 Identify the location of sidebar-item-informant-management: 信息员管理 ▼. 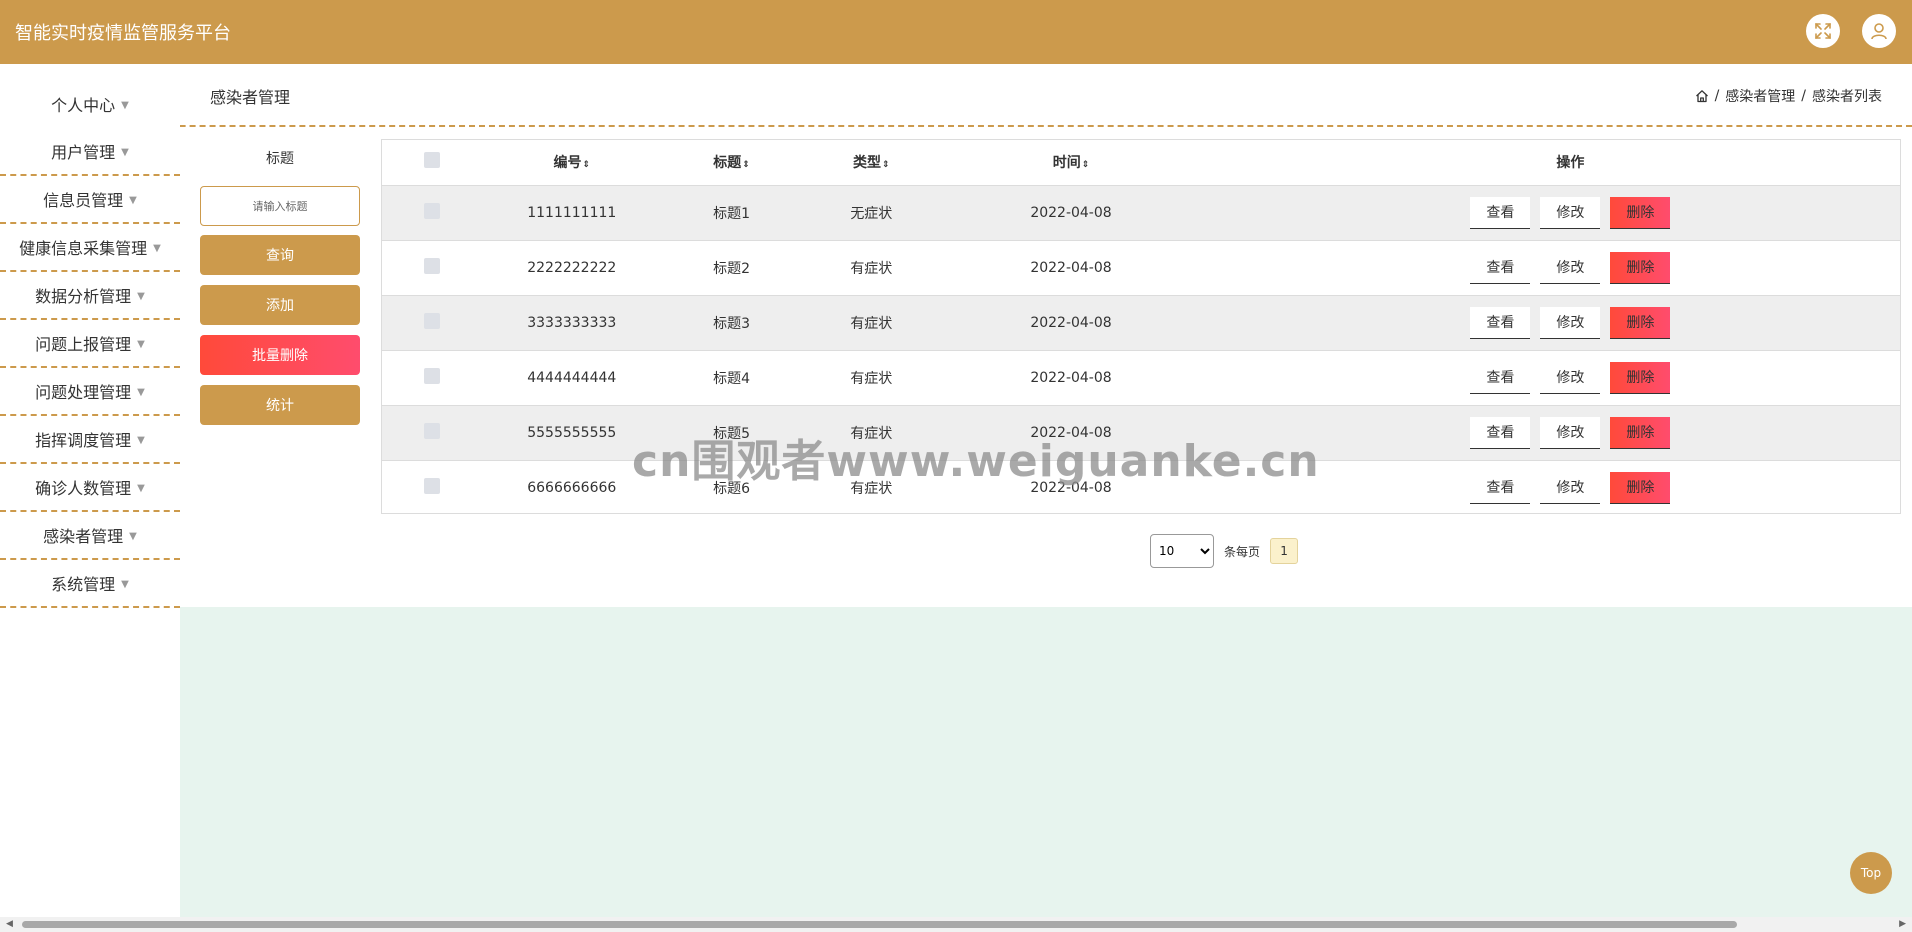
(90, 200).